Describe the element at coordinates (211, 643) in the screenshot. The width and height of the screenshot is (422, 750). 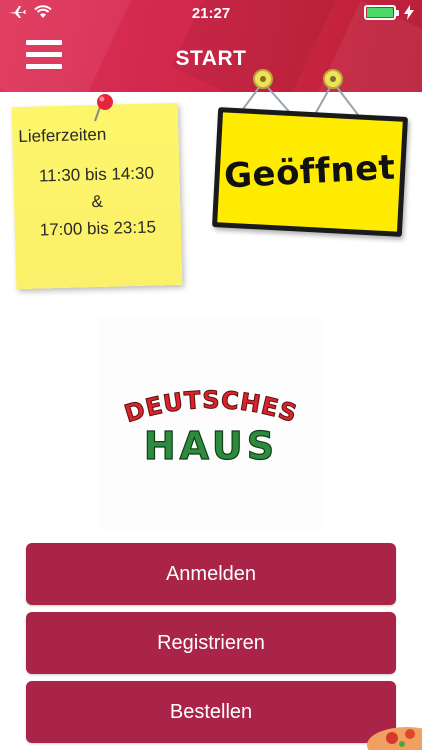
I see `register-button: Registrieren` at that location.